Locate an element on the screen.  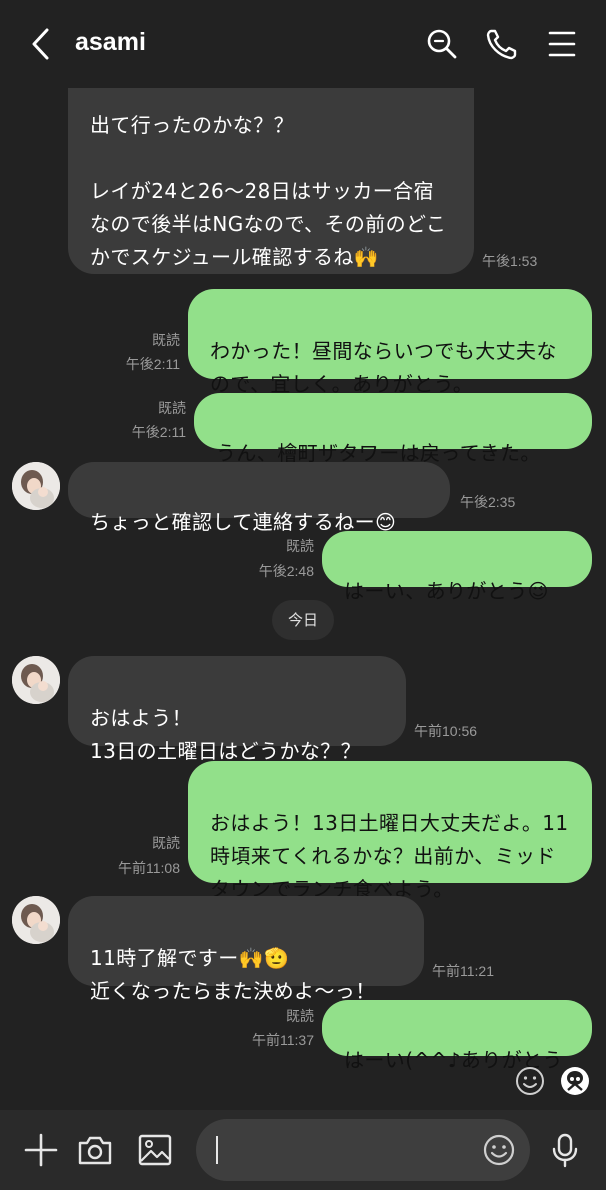
chevron-left-icon is located at coordinates (42, 44).